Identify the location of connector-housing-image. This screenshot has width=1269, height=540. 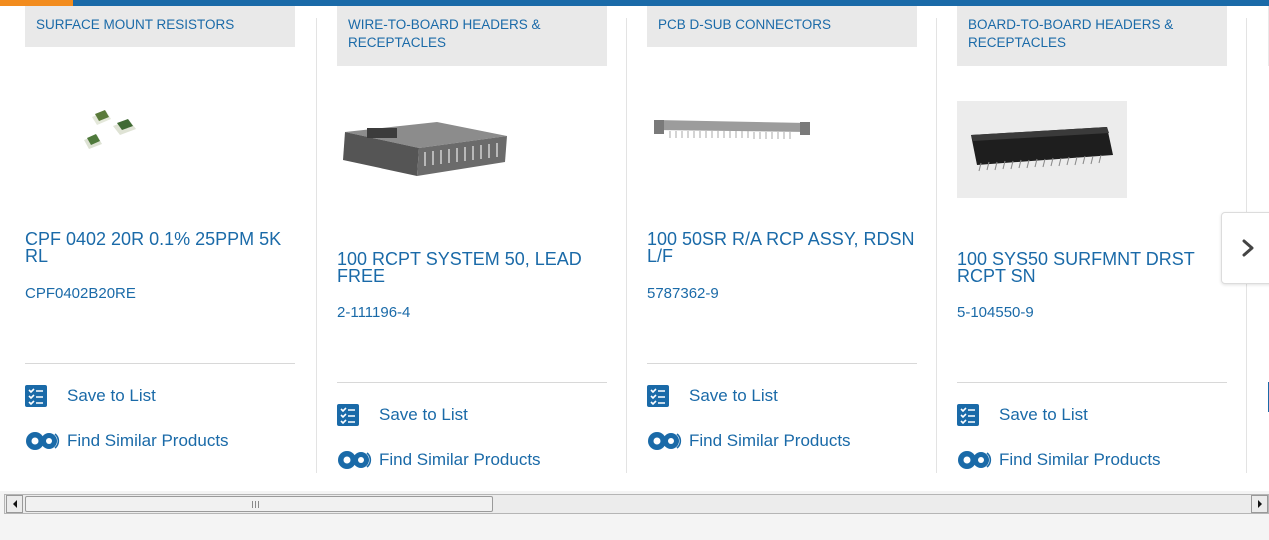
(422, 147).